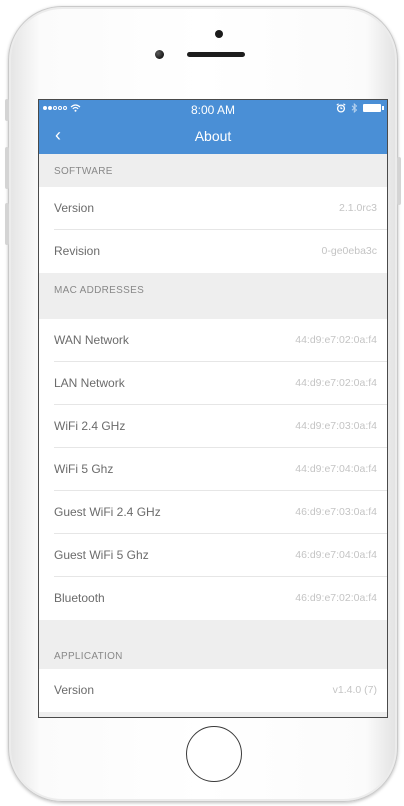  What do you see at coordinates (399, 181) in the screenshot?
I see `phone-power-button` at bounding box center [399, 181].